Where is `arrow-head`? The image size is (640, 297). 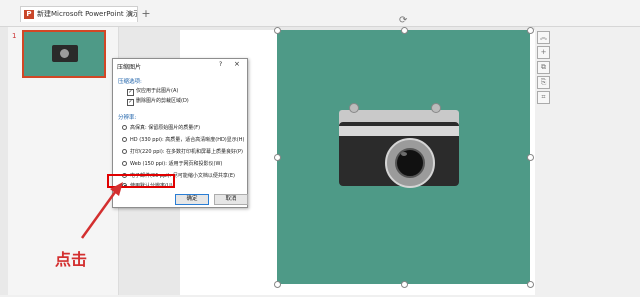
arrow-head is located at coordinates (116, 189).